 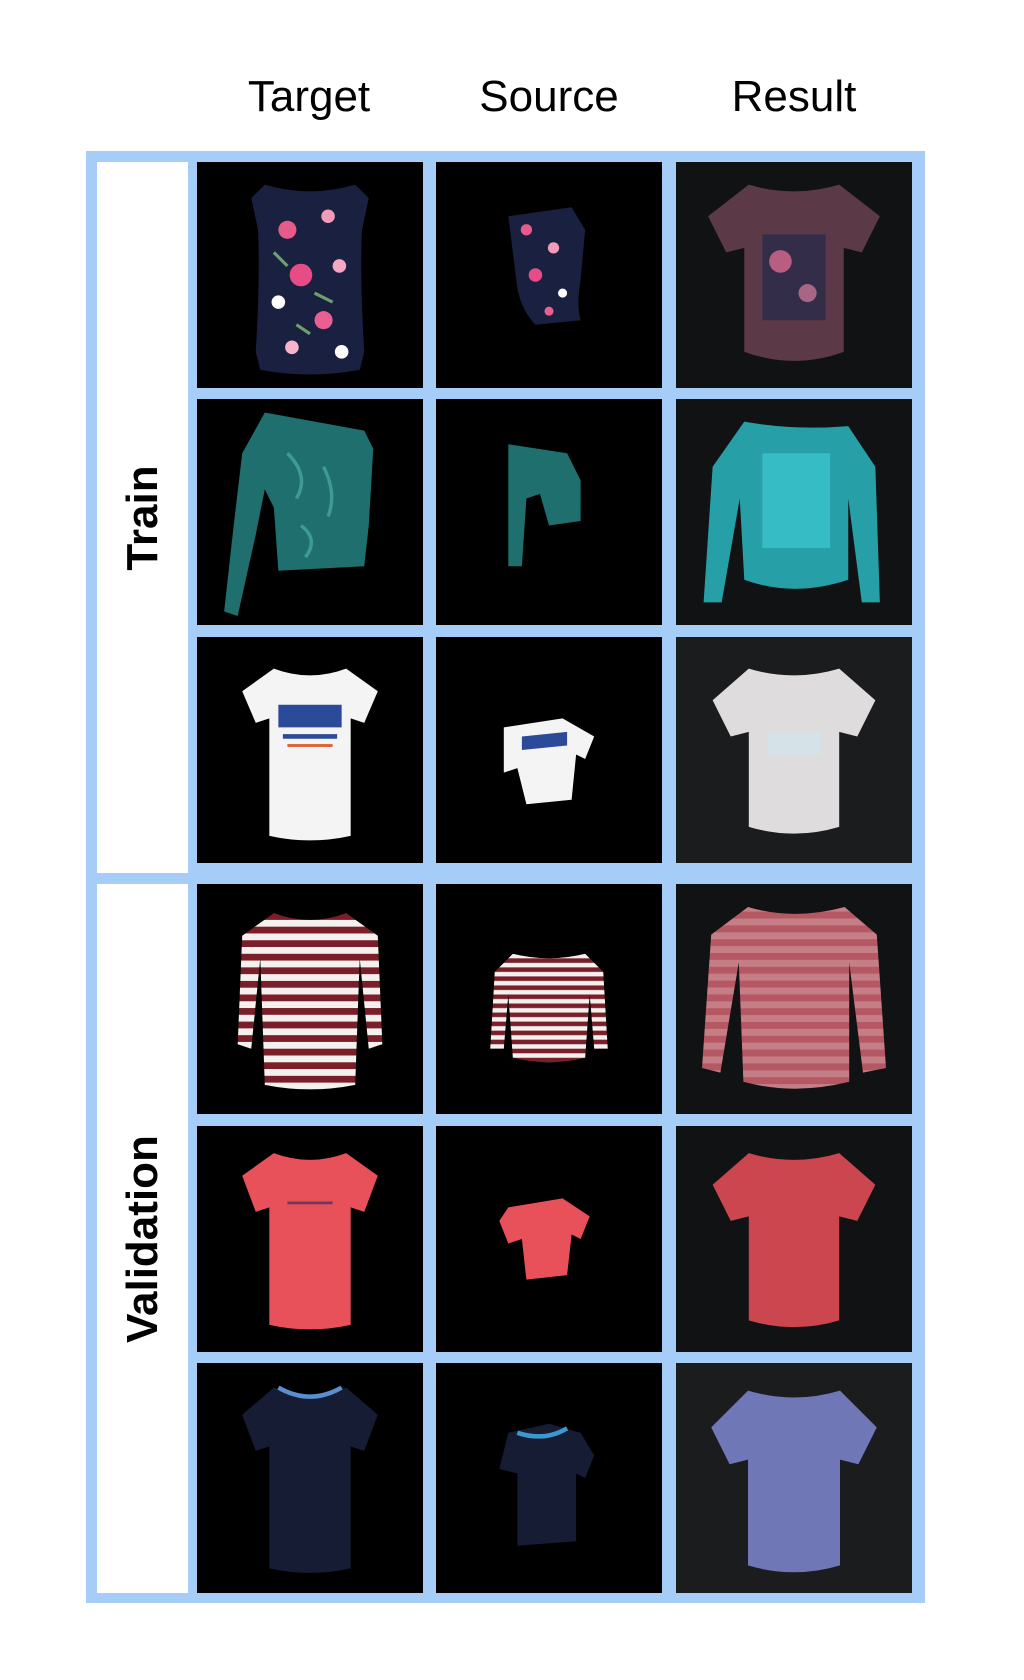 What do you see at coordinates (794, 275) in the screenshot?
I see `row-1-result-image` at bounding box center [794, 275].